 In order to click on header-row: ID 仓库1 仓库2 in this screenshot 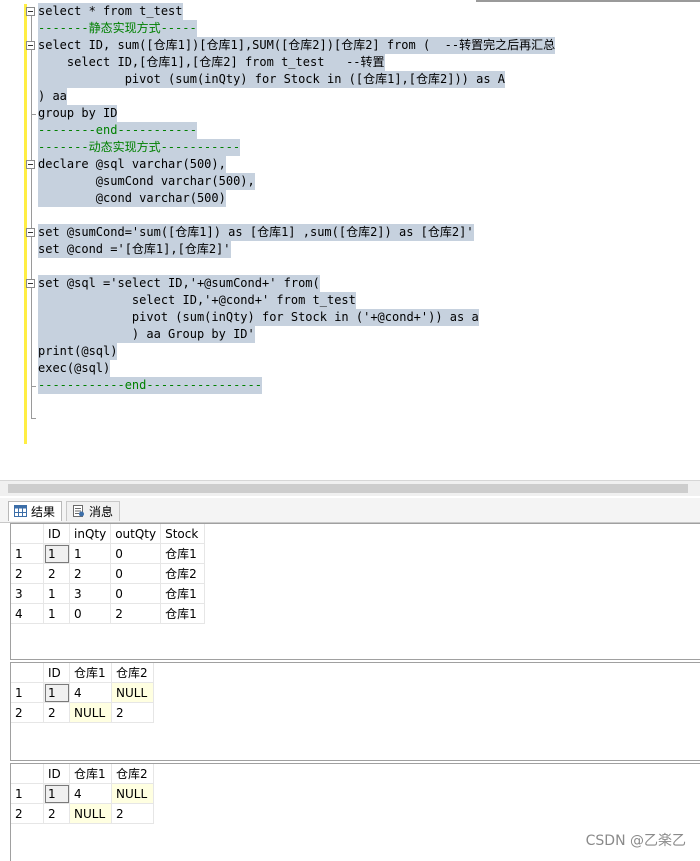, I will do `click(82, 673)`.